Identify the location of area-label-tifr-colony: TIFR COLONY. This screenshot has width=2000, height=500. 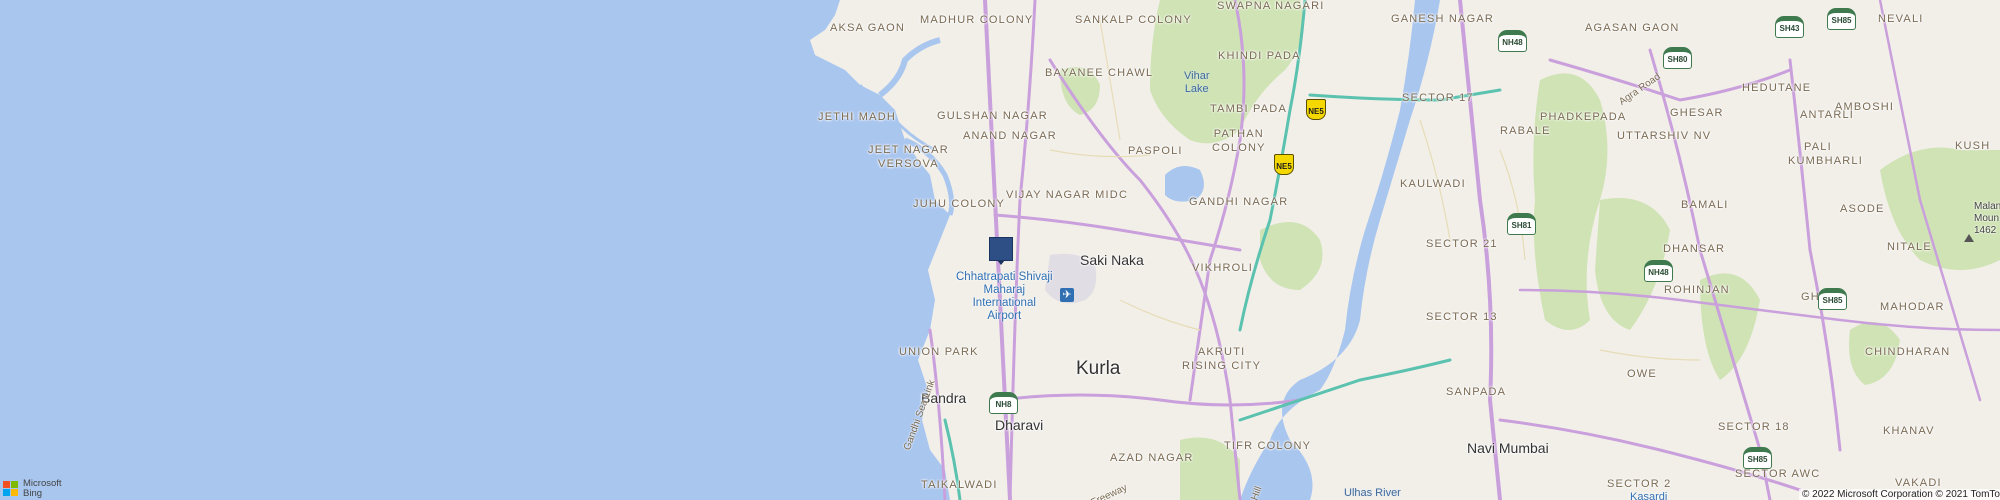
(1268, 446).